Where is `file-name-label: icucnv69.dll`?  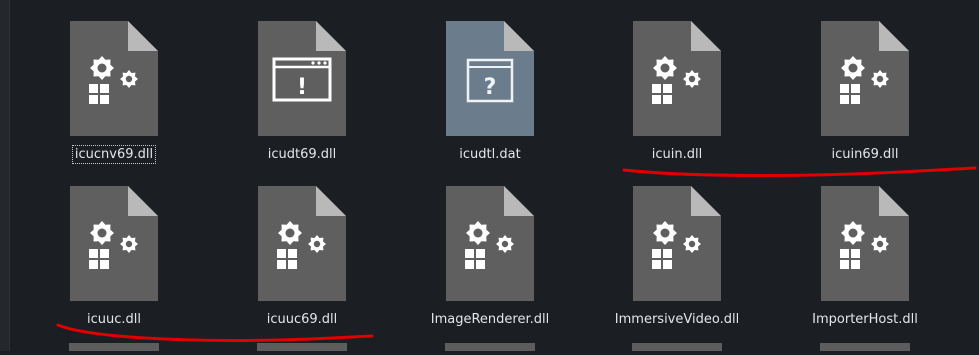 file-name-label: icucnv69.dll is located at coordinates (114, 154).